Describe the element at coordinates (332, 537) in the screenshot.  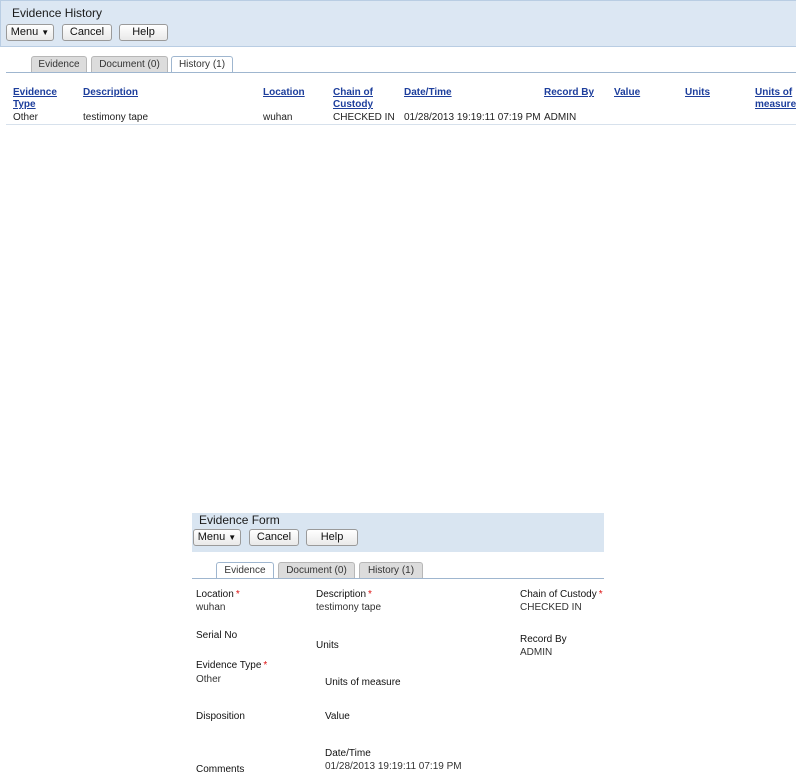
I see `form-help-button: Help` at that location.